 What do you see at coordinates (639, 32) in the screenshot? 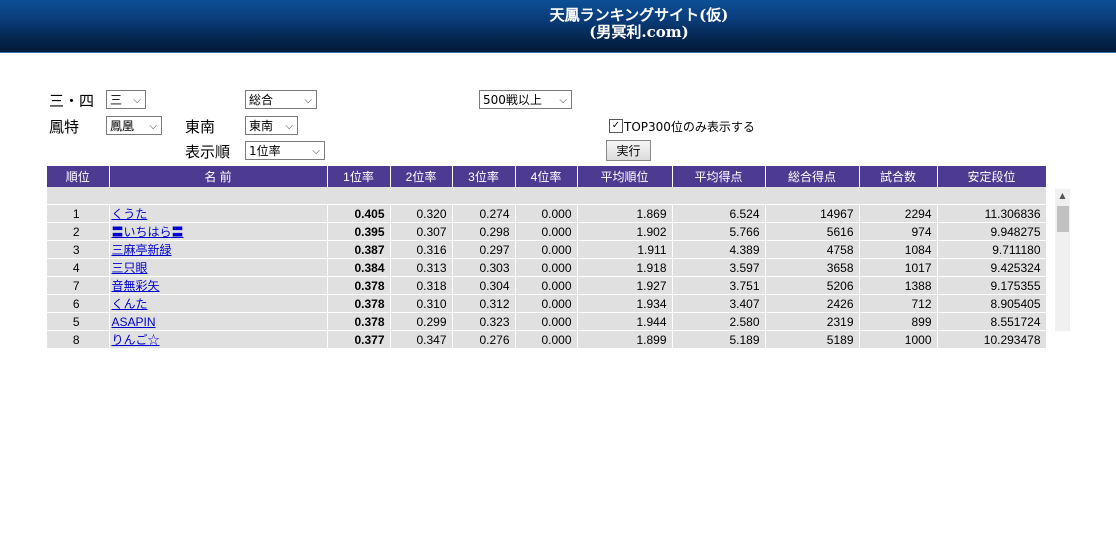
I see `site-title-line2: (男冥利.com)` at bounding box center [639, 32].